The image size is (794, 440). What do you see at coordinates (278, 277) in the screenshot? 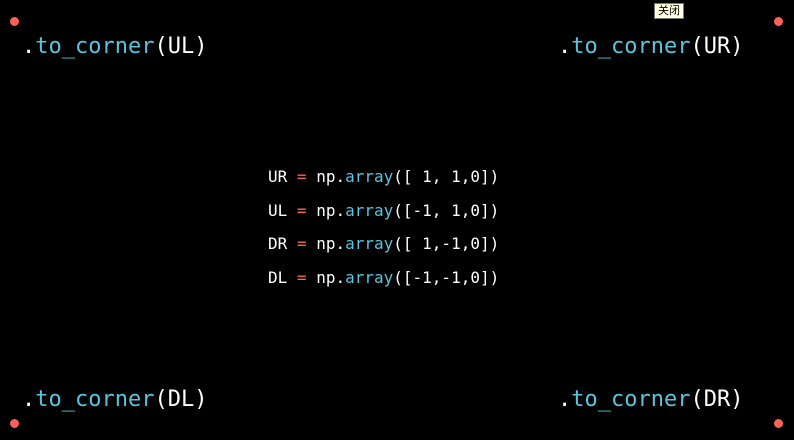
I see `code-var: DL` at bounding box center [278, 277].